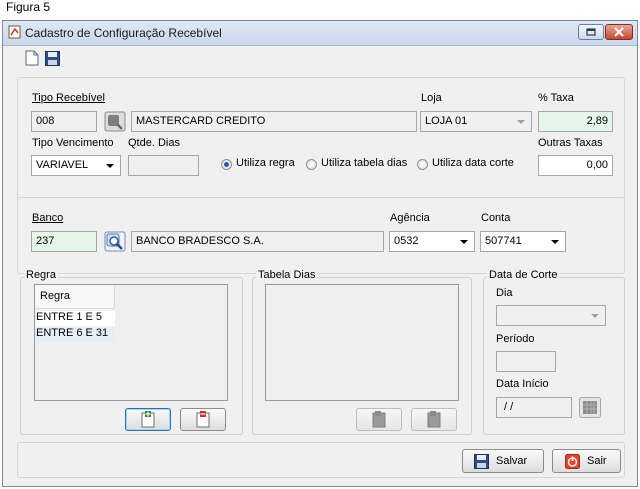 The height and width of the screenshot is (489, 640). I want to click on taxa-field: 2,89, so click(575, 121).